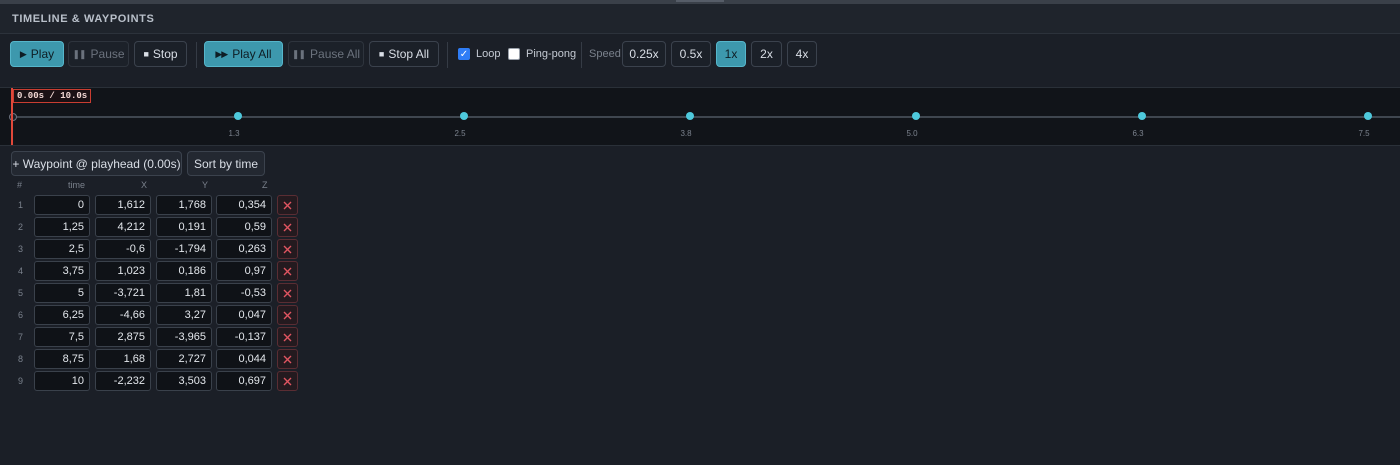 The width and height of the screenshot is (1400, 465). I want to click on speed-4x-button: 4x, so click(802, 54).